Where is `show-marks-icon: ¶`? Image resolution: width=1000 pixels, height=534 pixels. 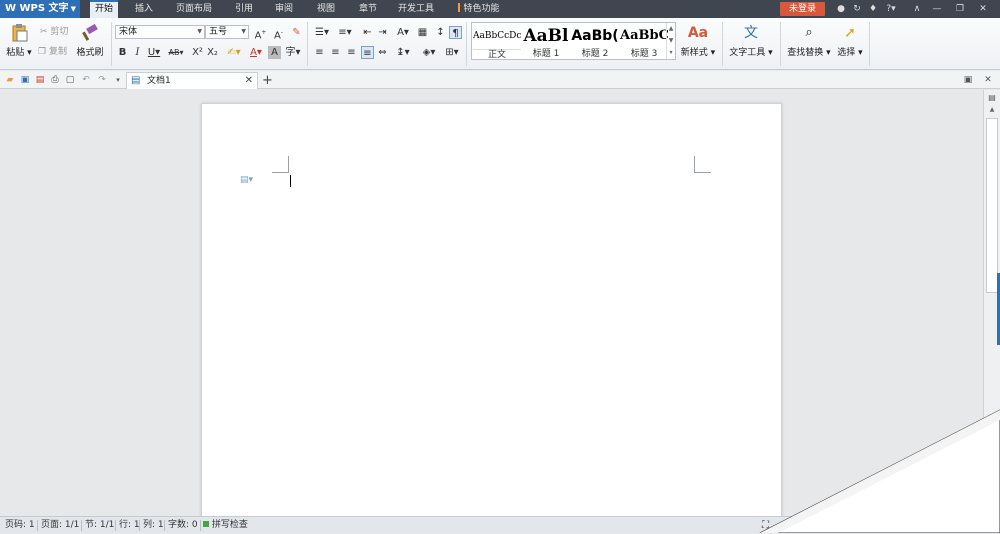 show-marks-icon: ¶ is located at coordinates (455, 32).